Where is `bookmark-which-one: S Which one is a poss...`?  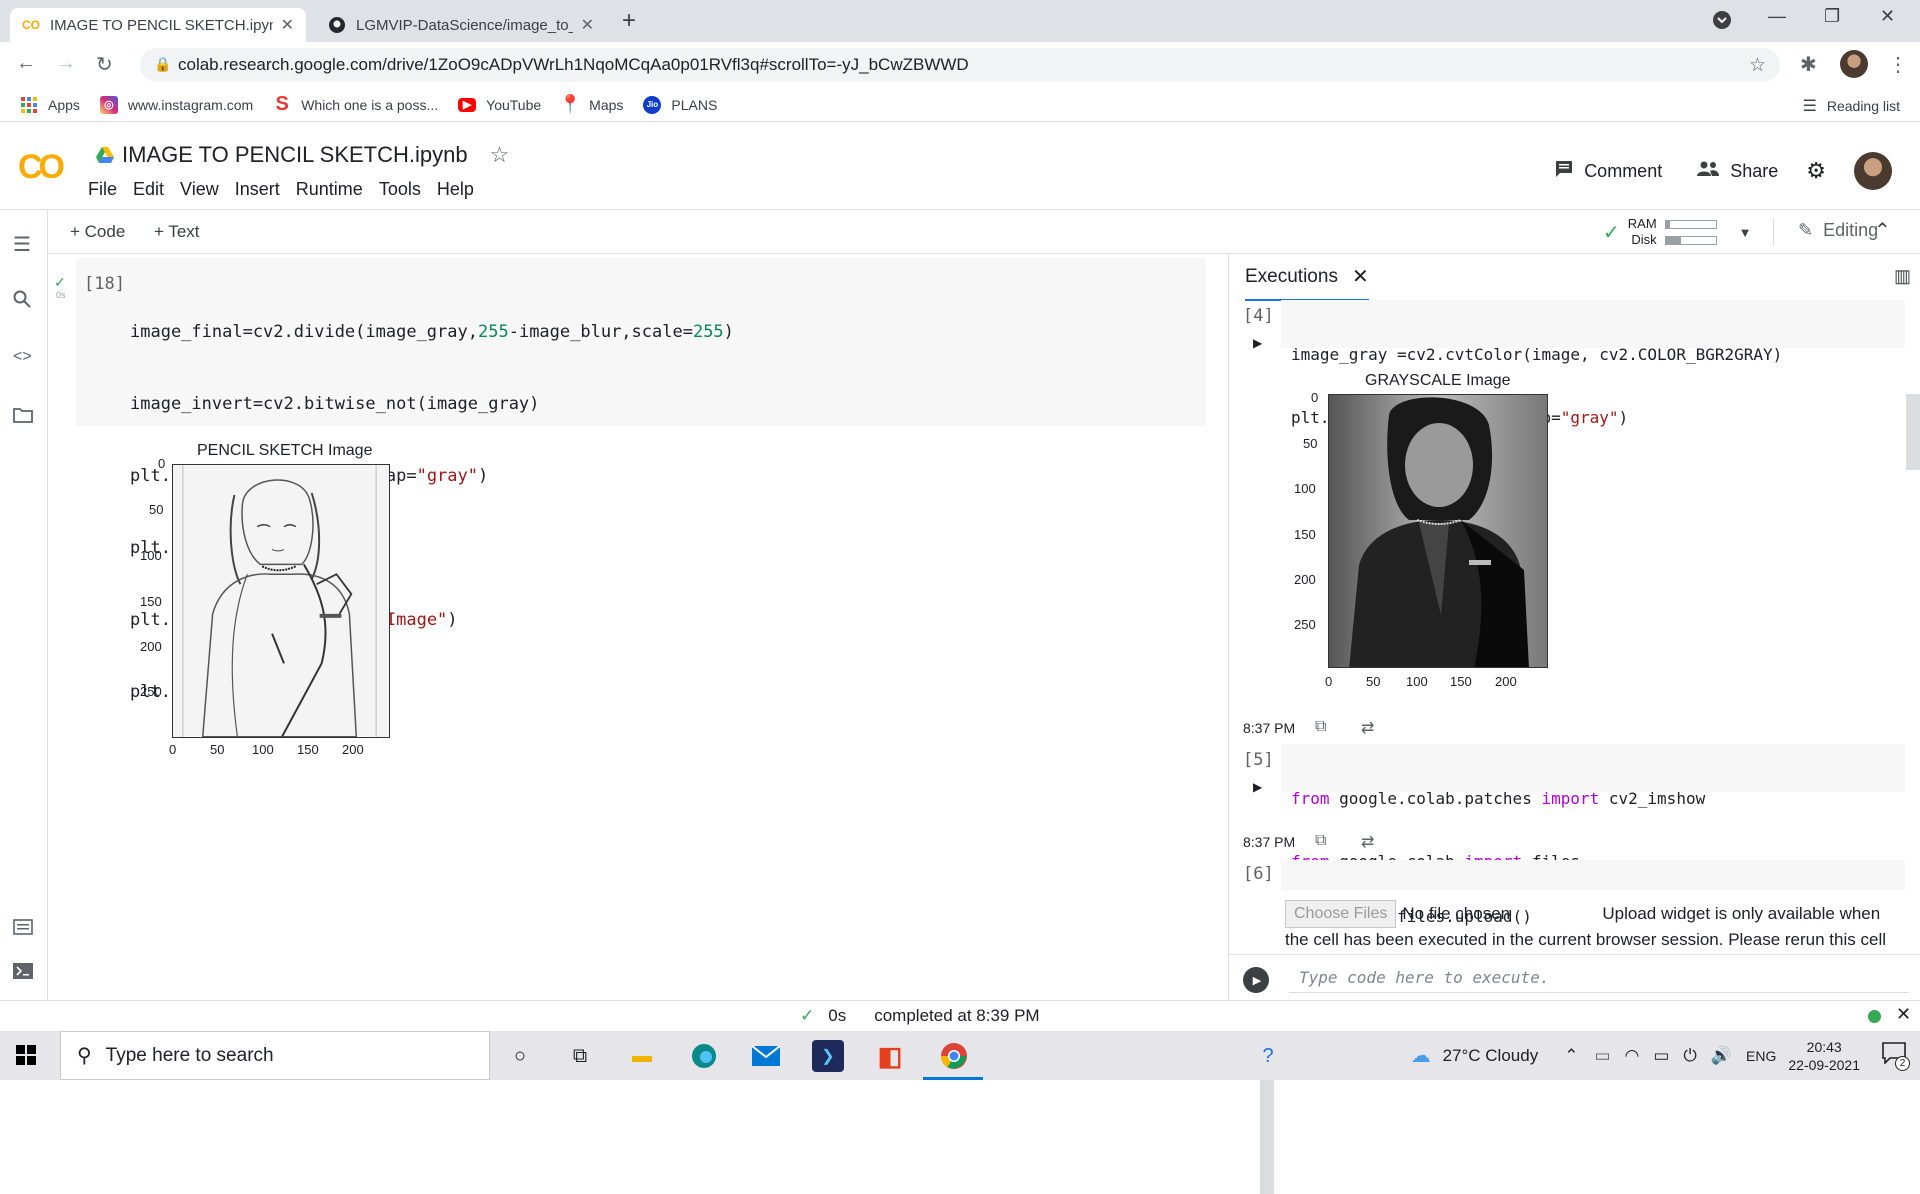 bookmark-which-one: S Which one is a poss... is located at coordinates (356, 104).